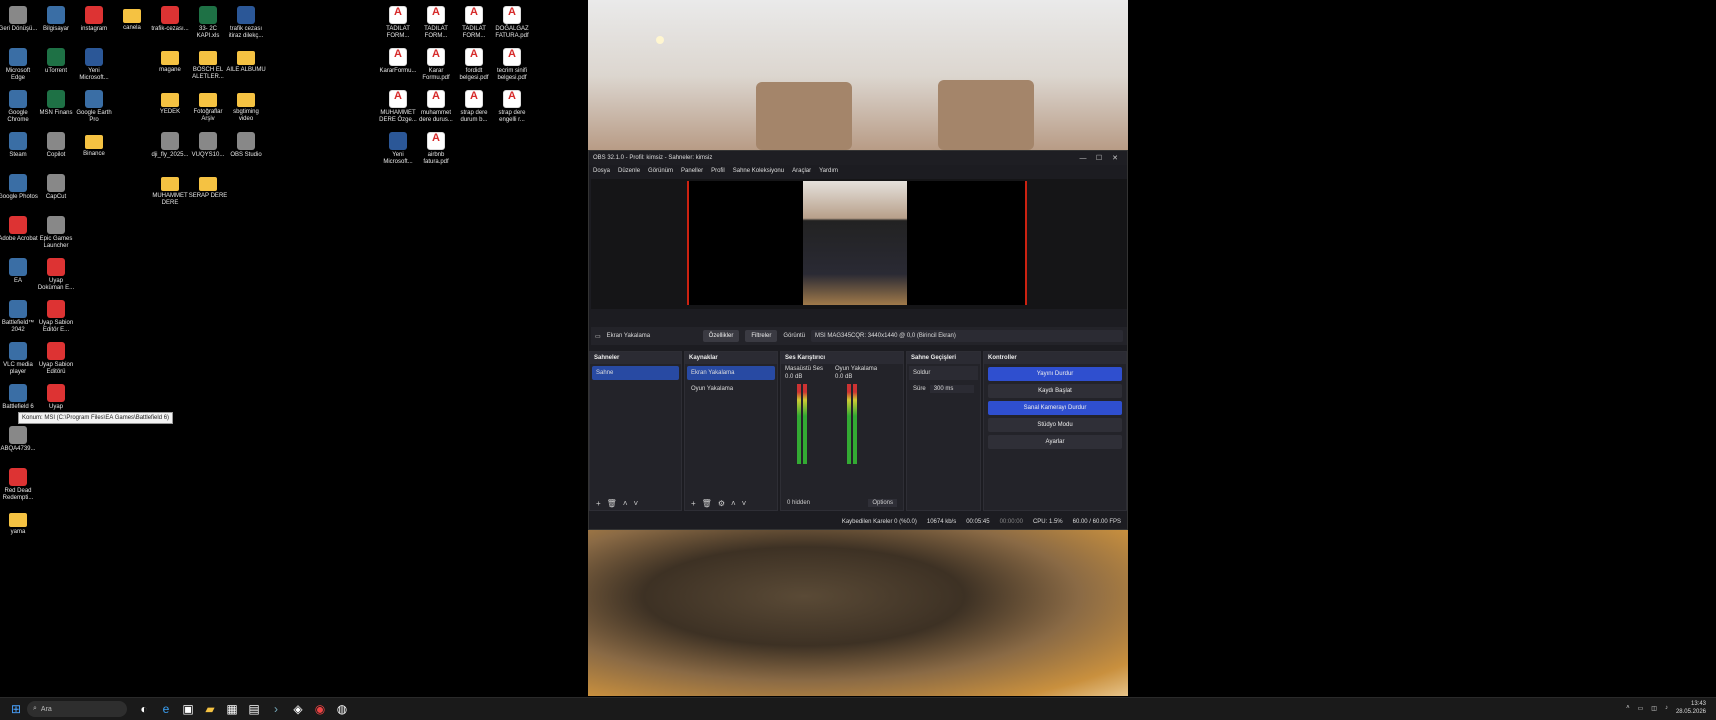  I want to click on studio-mode-button: Stüdyo Modu, so click(1055, 425).